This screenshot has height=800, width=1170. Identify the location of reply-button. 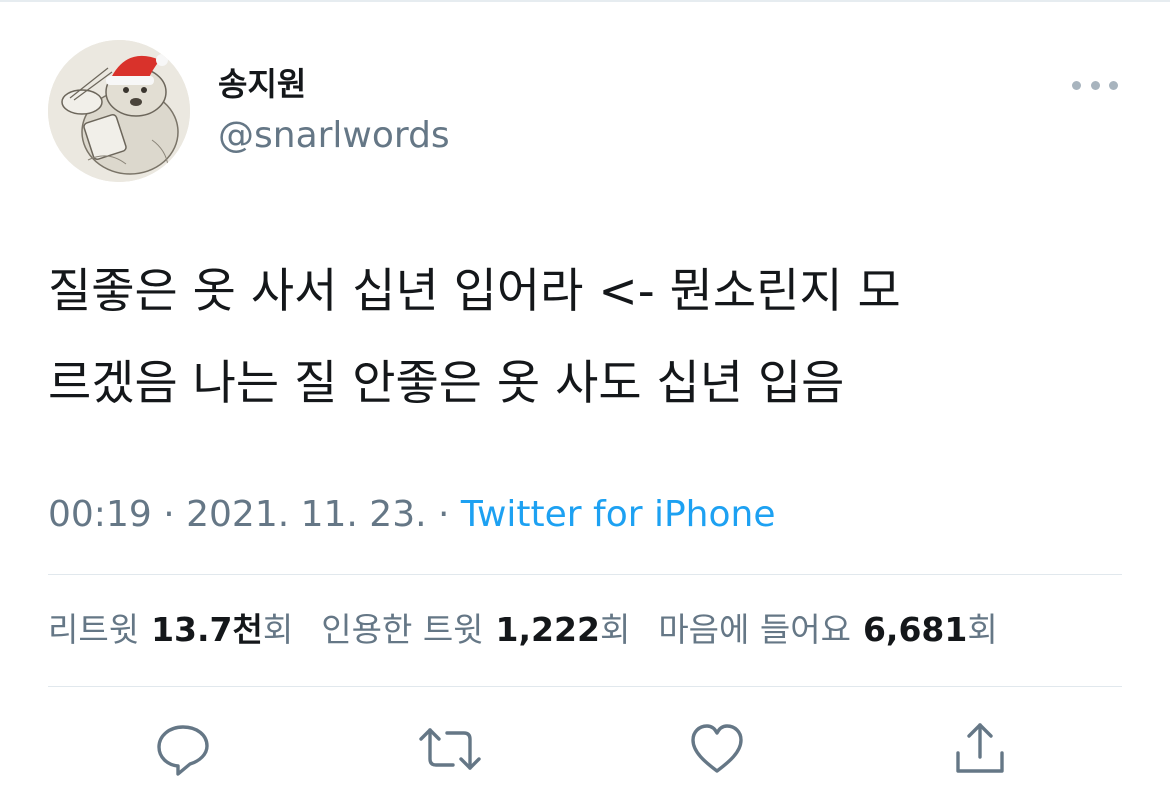
(183, 749).